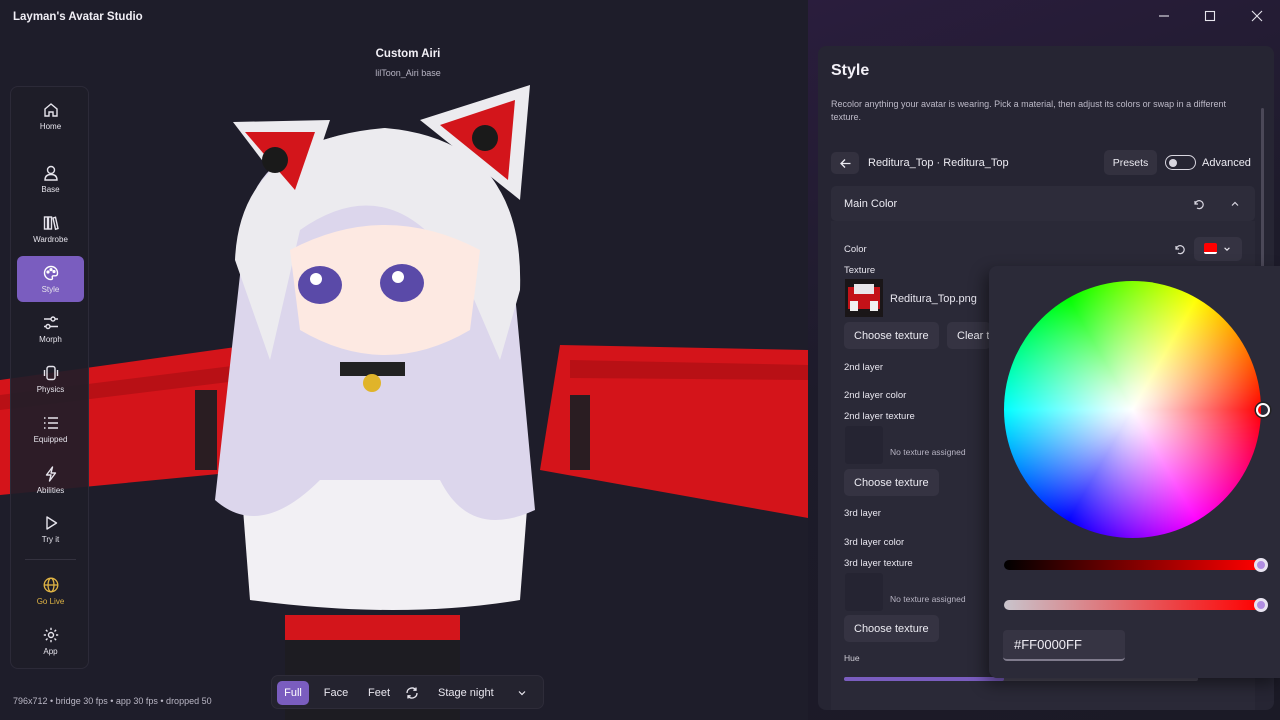  Describe the element at coordinates (379, 693) in the screenshot. I see `view-feet-button: Feet` at that location.